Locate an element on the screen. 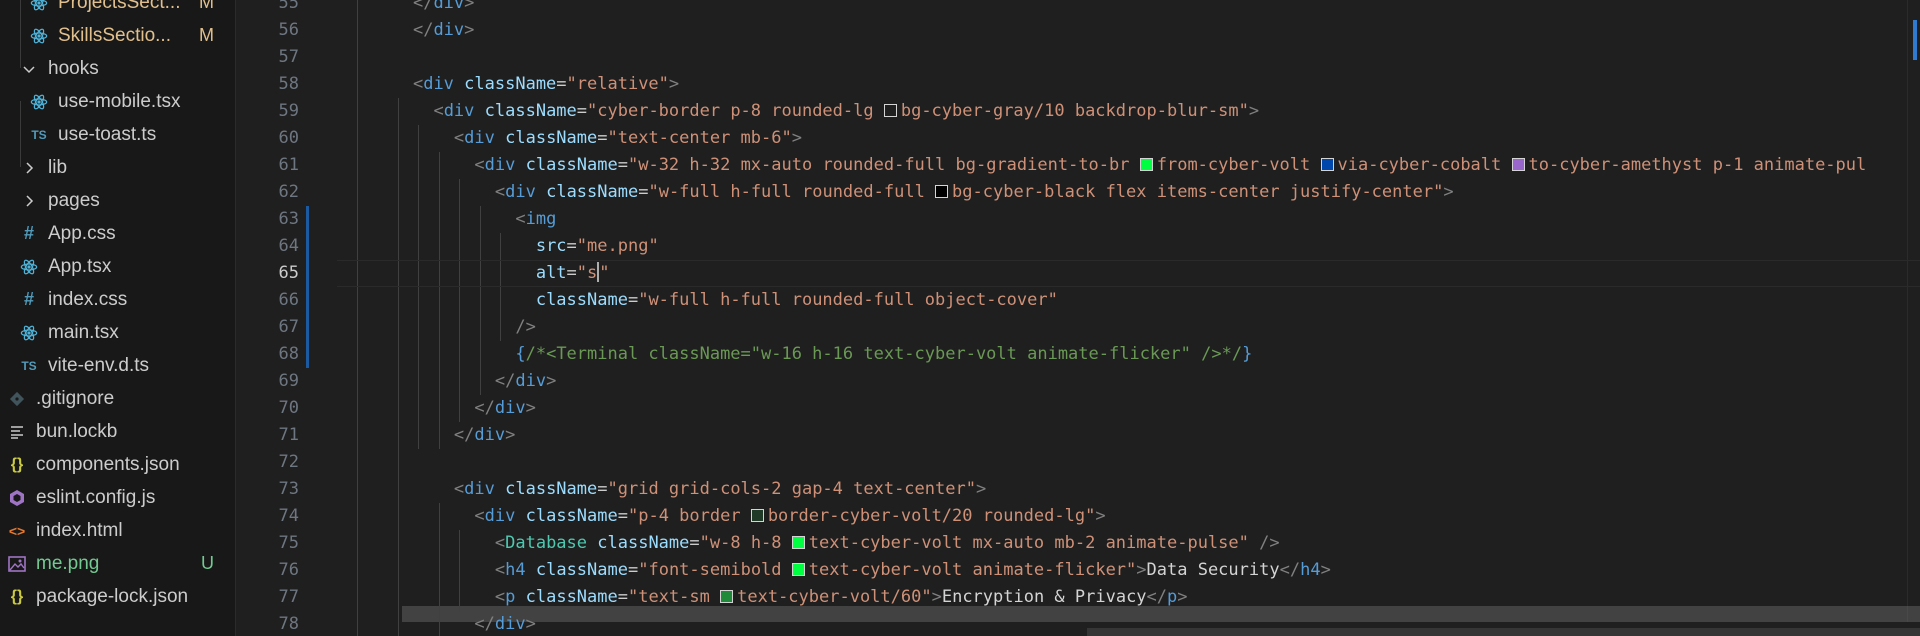 The height and width of the screenshot is (636, 1920). explorer-item: TS vite-env.d.ts is located at coordinates (117, 365).